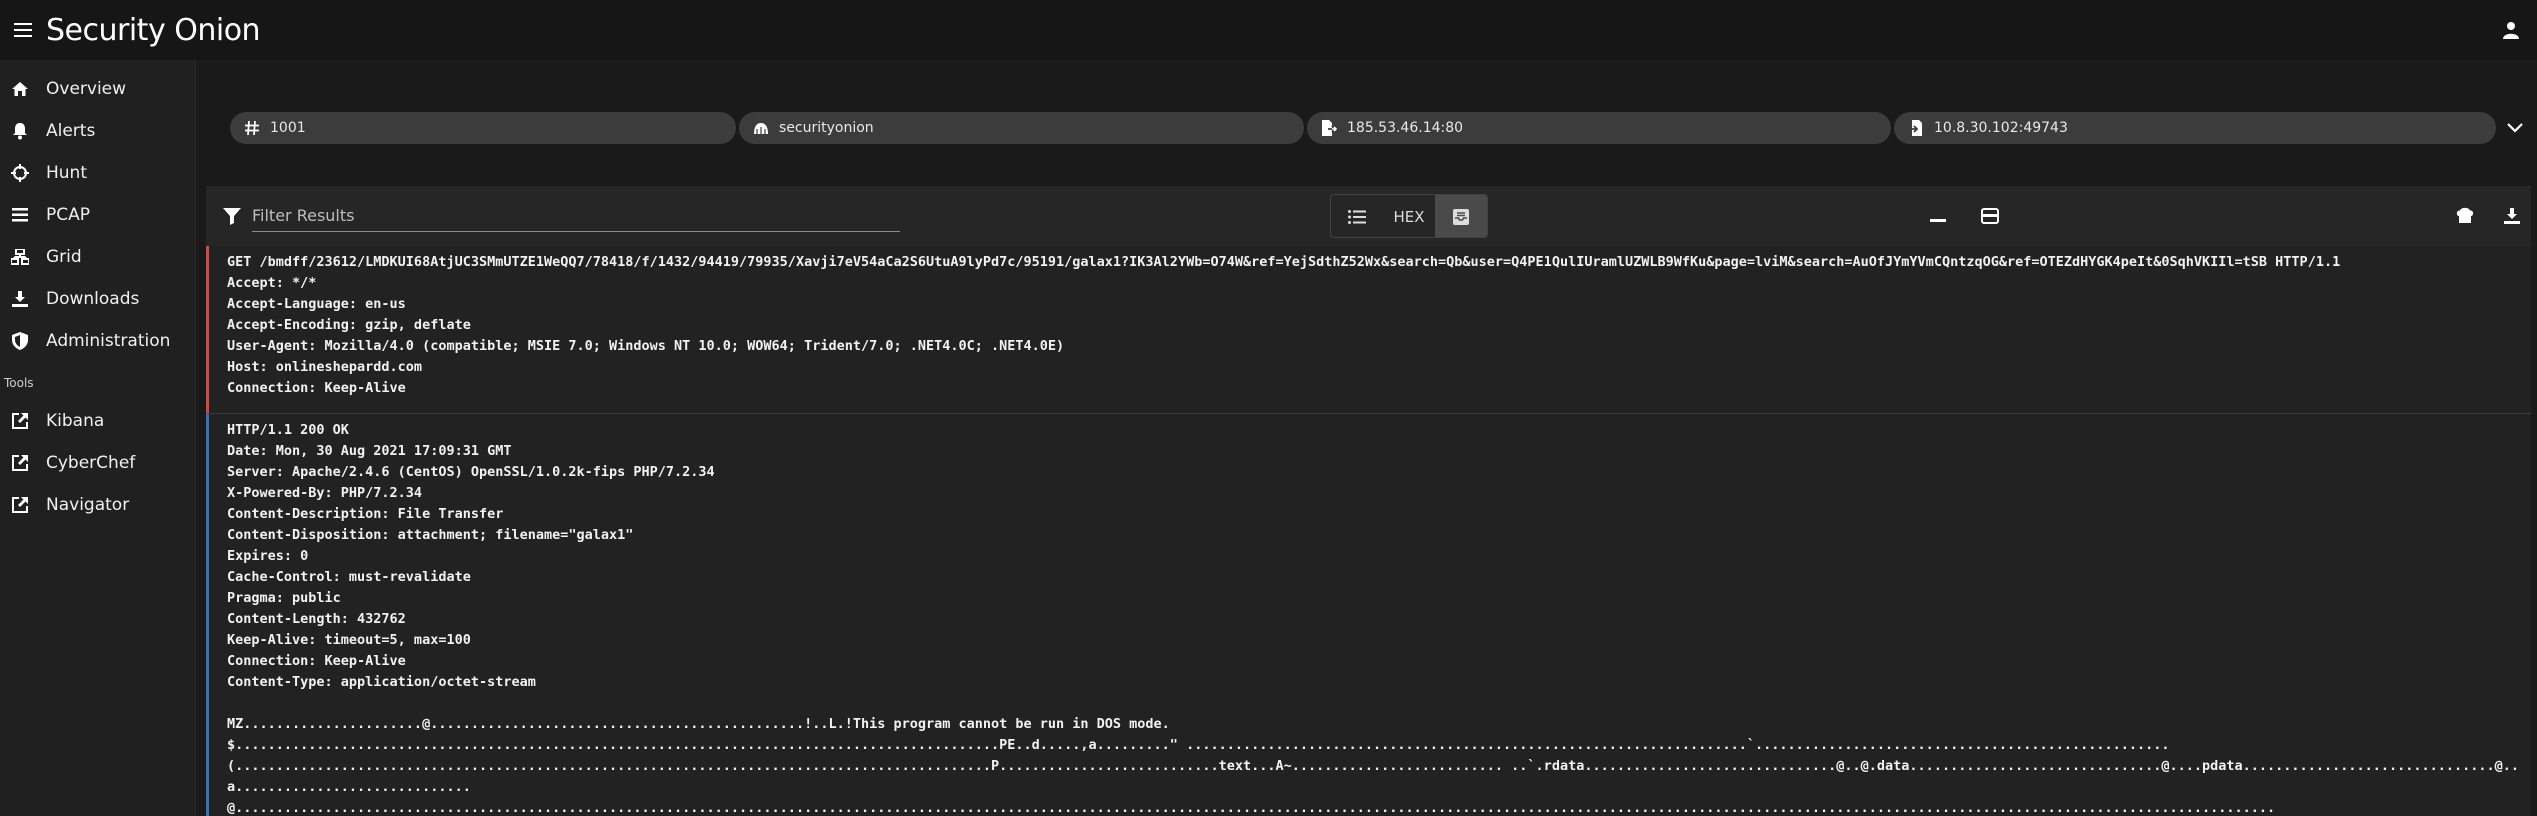  What do you see at coordinates (2465, 216) in the screenshot?
I see `cyberchef-icon` at bounding box center [2465, 216].